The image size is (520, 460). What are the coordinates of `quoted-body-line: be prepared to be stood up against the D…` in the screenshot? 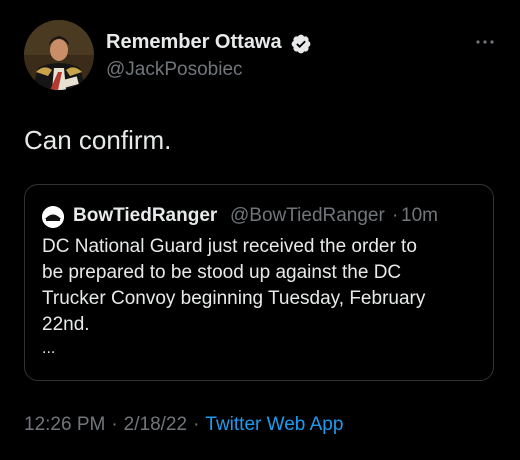 It's located at (222, 272).